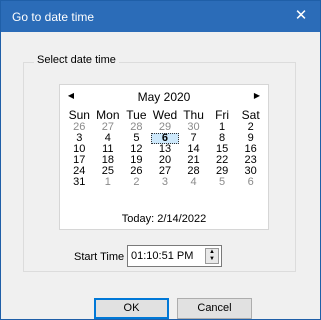  I want to click on window-title: Go to date time, so click(53, 17).